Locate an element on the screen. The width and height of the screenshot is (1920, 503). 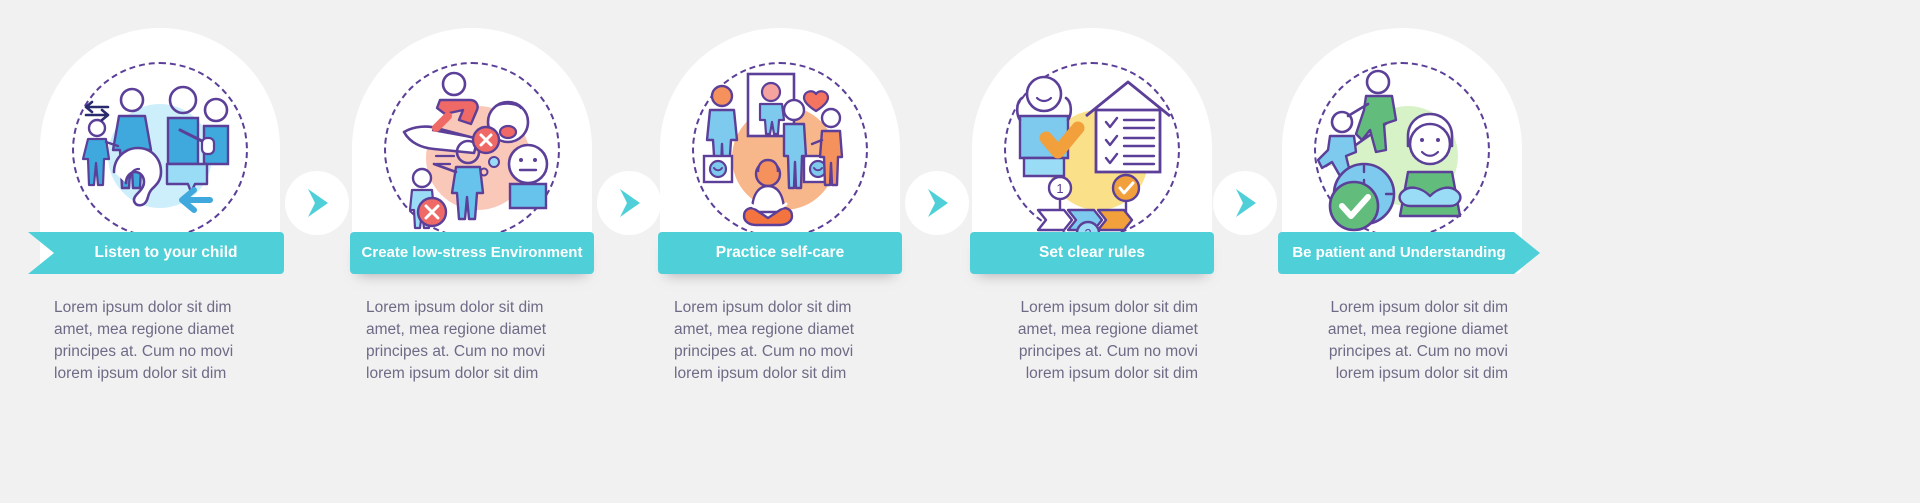
step-2-banner: Create low-stress Environment is located at coordinates (472, 253).